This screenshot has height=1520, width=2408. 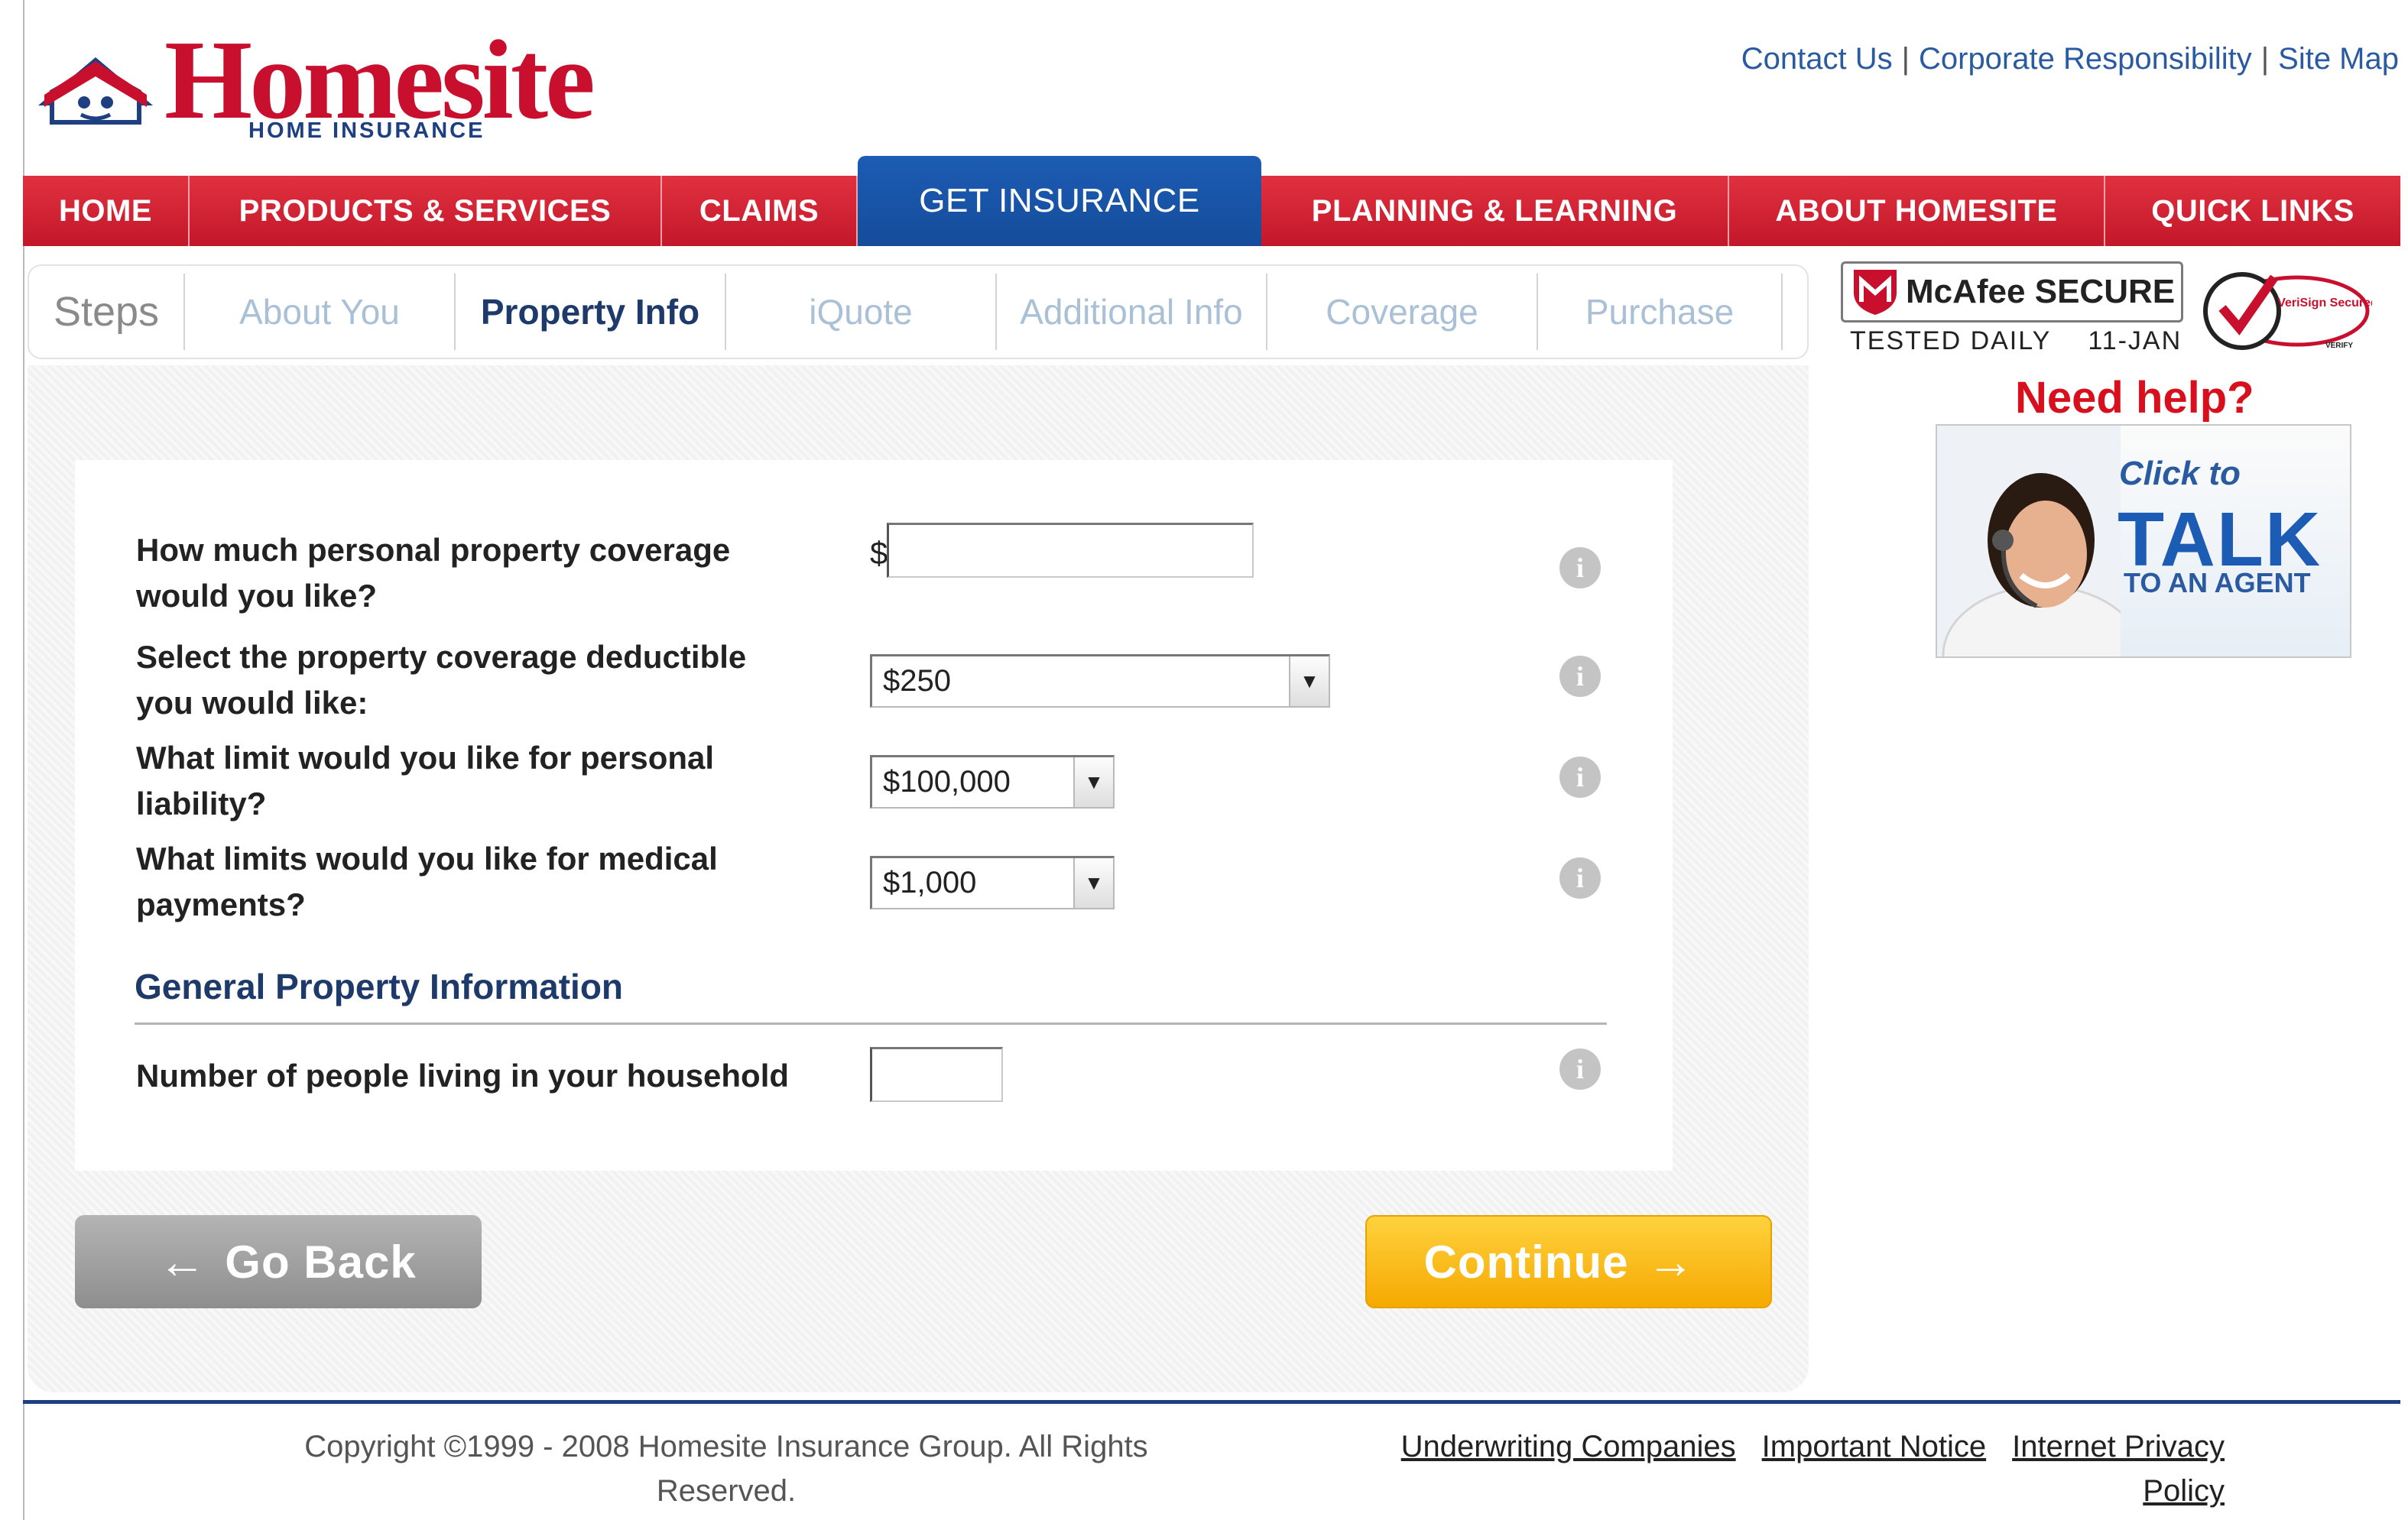 What do you see at coordinates (1495, 211) in the screenshot?
I see `nav-planning-learning: PLANNING & LEARNING` at bounding box center [1495, 211].